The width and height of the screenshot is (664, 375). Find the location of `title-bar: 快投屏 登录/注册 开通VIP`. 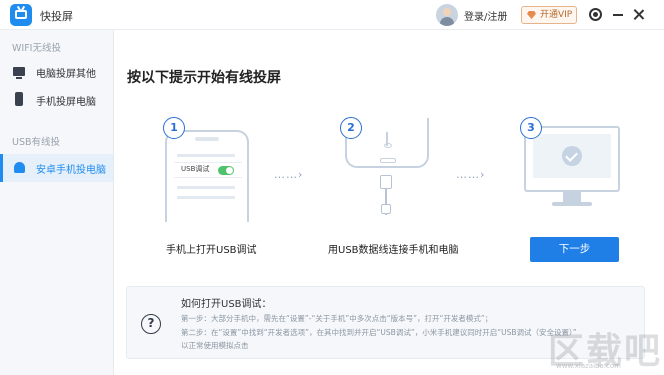

title-bar: 快投屏 登录/注册 开通VIP is located at coordinates (332, 15).